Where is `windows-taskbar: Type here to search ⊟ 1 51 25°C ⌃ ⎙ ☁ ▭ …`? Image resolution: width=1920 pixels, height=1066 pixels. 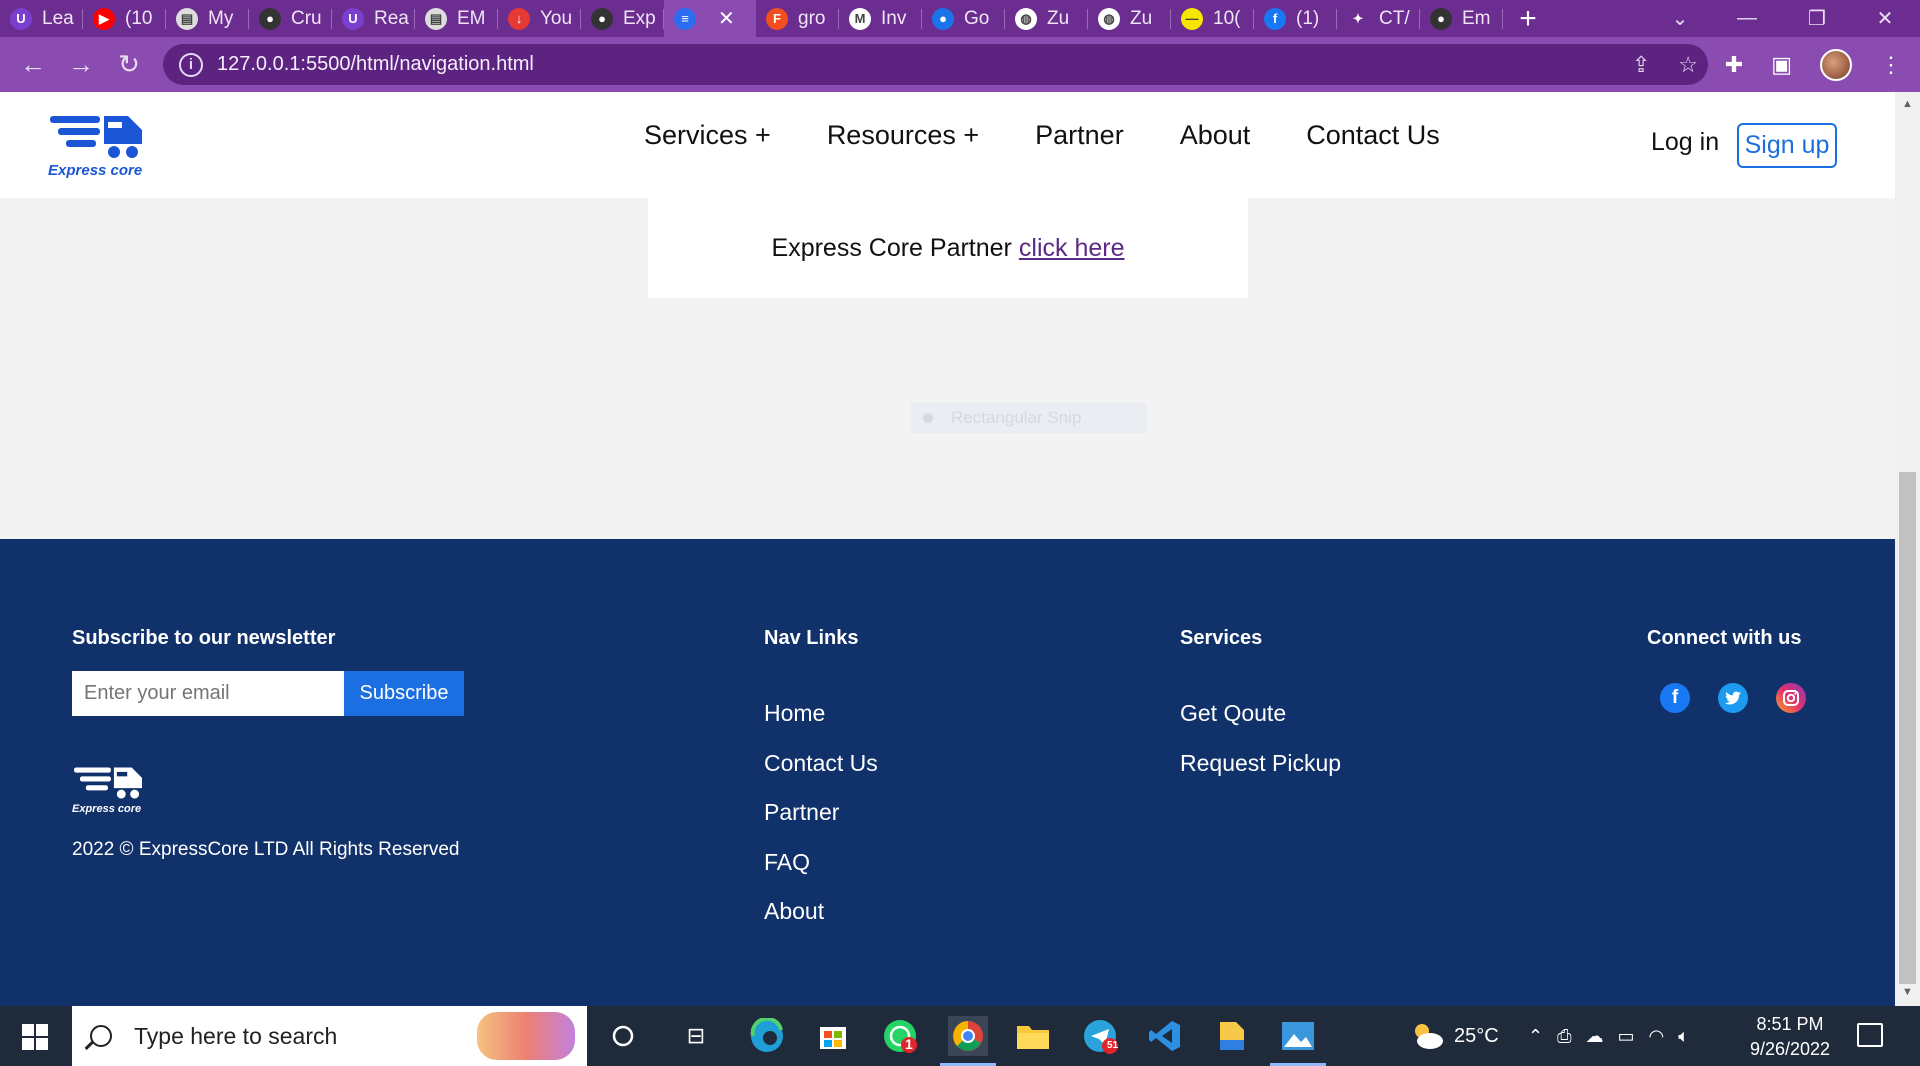 windows-taskbar: Type here to search ⊟ 1 51 25°C ⌃ ⎙ ☁ ▭ … is located at coordinates (960, 1036).